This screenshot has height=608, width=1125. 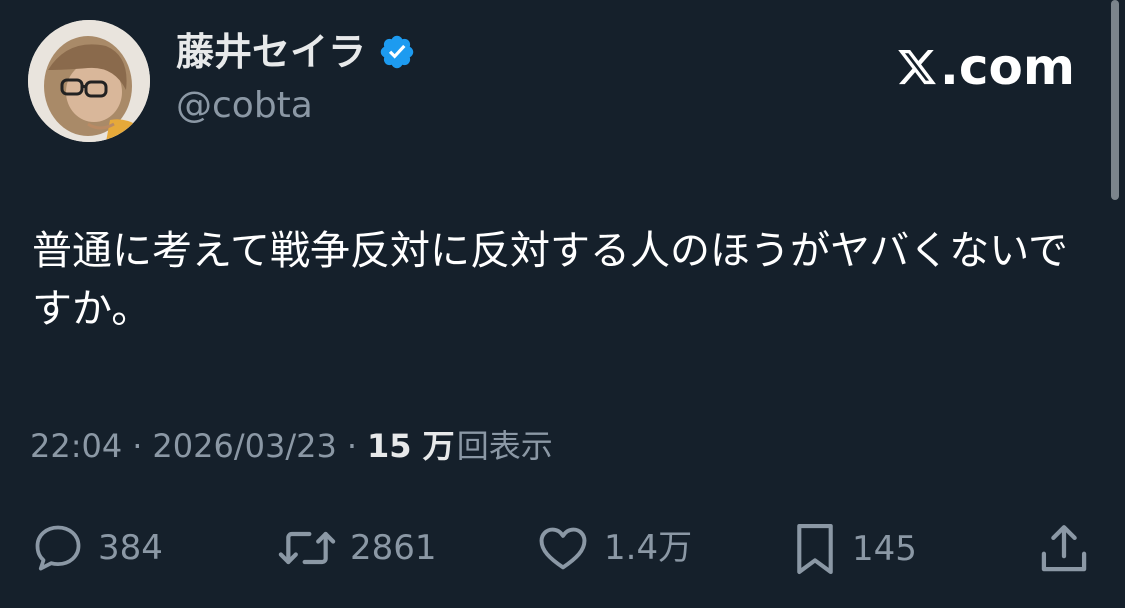 I want to click on avatar, so click(x=89, y=81).